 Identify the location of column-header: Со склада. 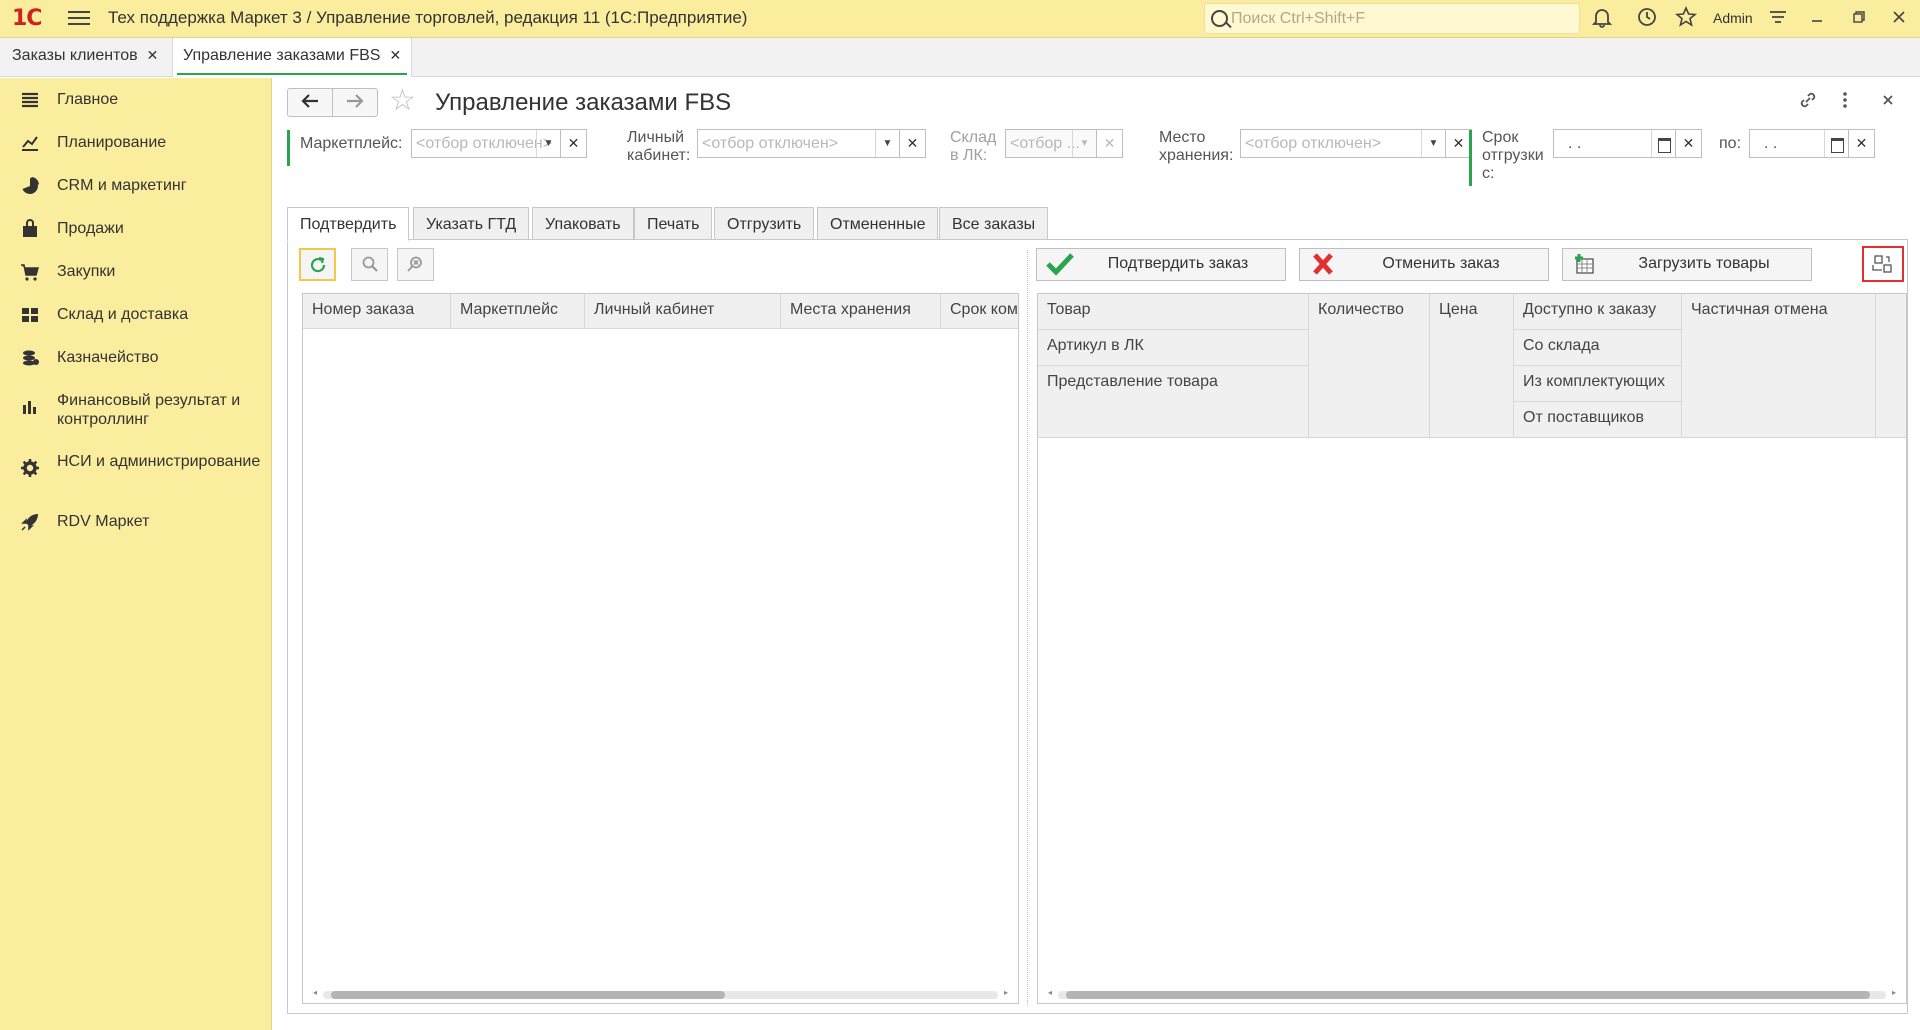
(1598, 348).